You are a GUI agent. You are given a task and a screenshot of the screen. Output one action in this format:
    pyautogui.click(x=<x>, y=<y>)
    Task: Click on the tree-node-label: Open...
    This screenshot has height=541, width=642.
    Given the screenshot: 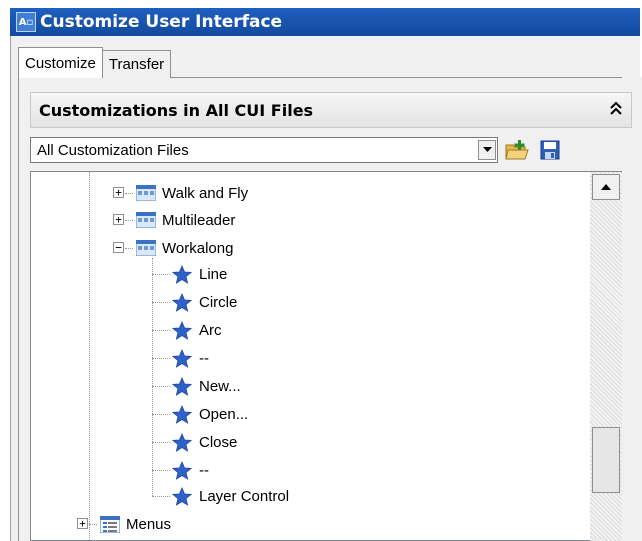 What is the action you would take?
    pyautogui.click(x=224, y=414)
    